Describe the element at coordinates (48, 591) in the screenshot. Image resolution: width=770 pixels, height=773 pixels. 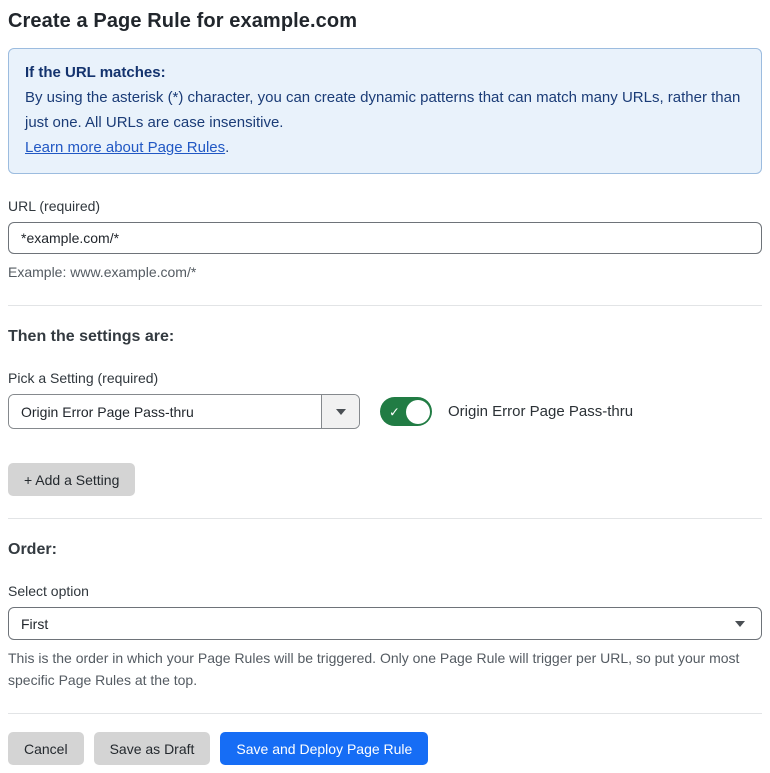
I see `order-select-label: Select option` at that location.